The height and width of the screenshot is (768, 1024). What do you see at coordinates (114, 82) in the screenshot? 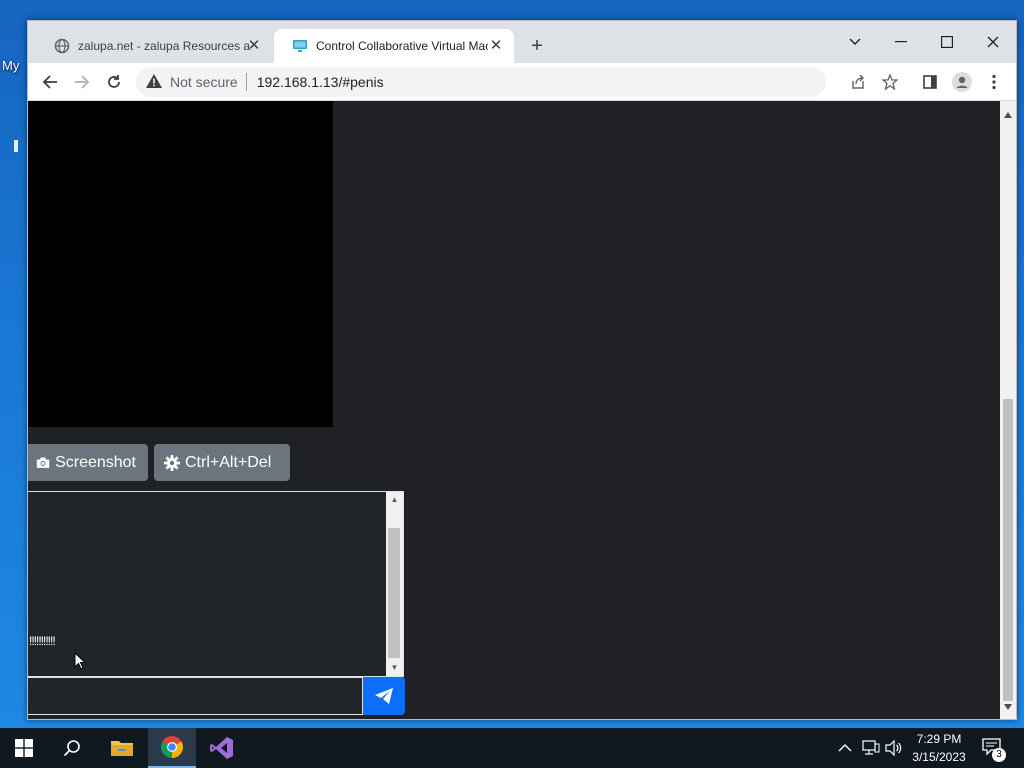
I see `reload-icon` at bounding box center [114, 82].